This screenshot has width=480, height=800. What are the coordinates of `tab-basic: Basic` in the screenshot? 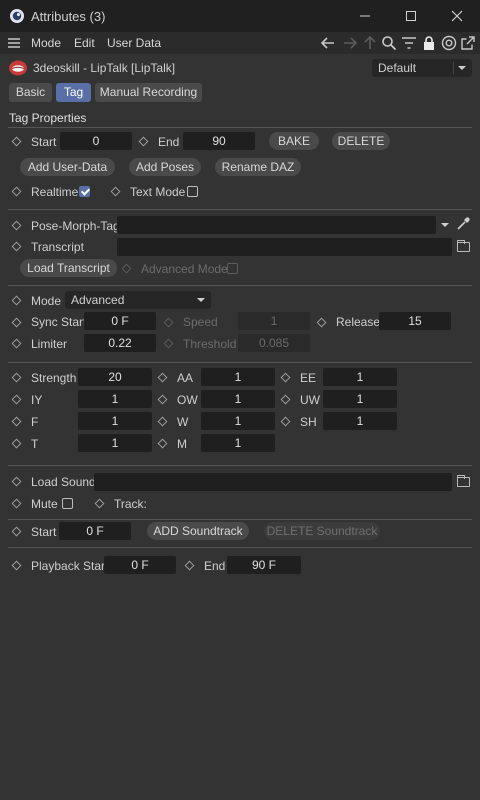 It's located at (30, 92).